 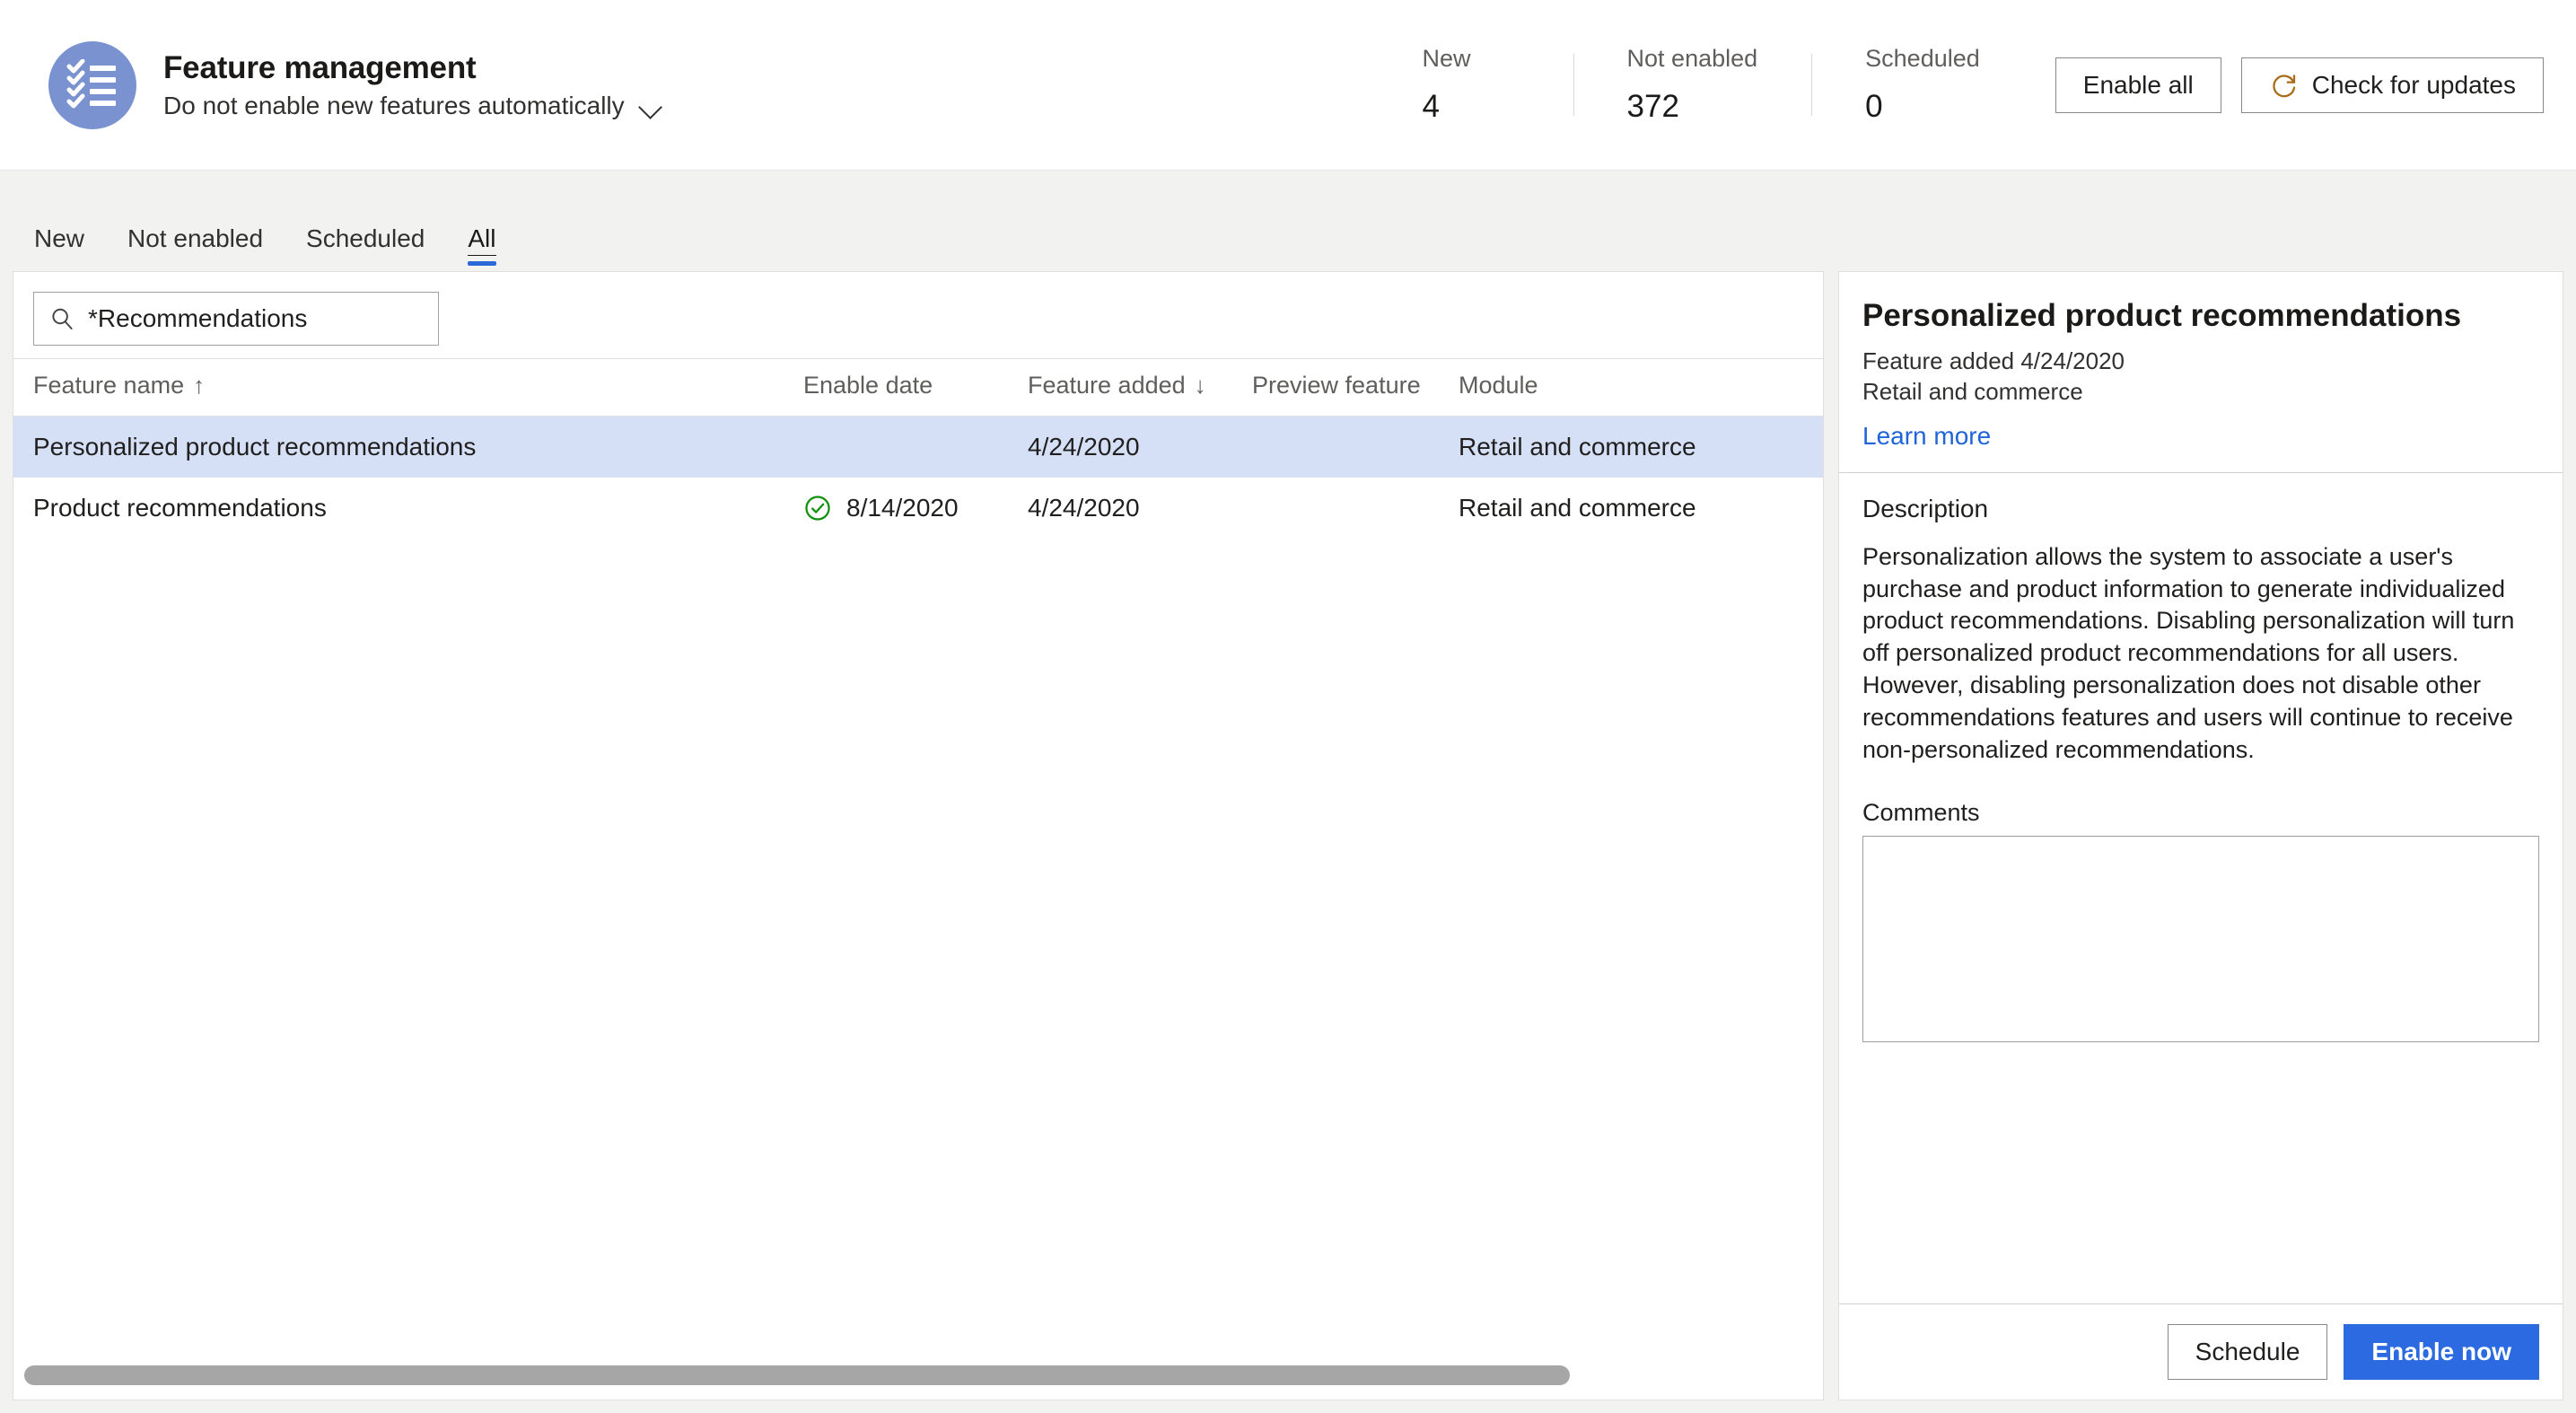 I want to click on stat-new: New 4, so click(x=1471, y=85).